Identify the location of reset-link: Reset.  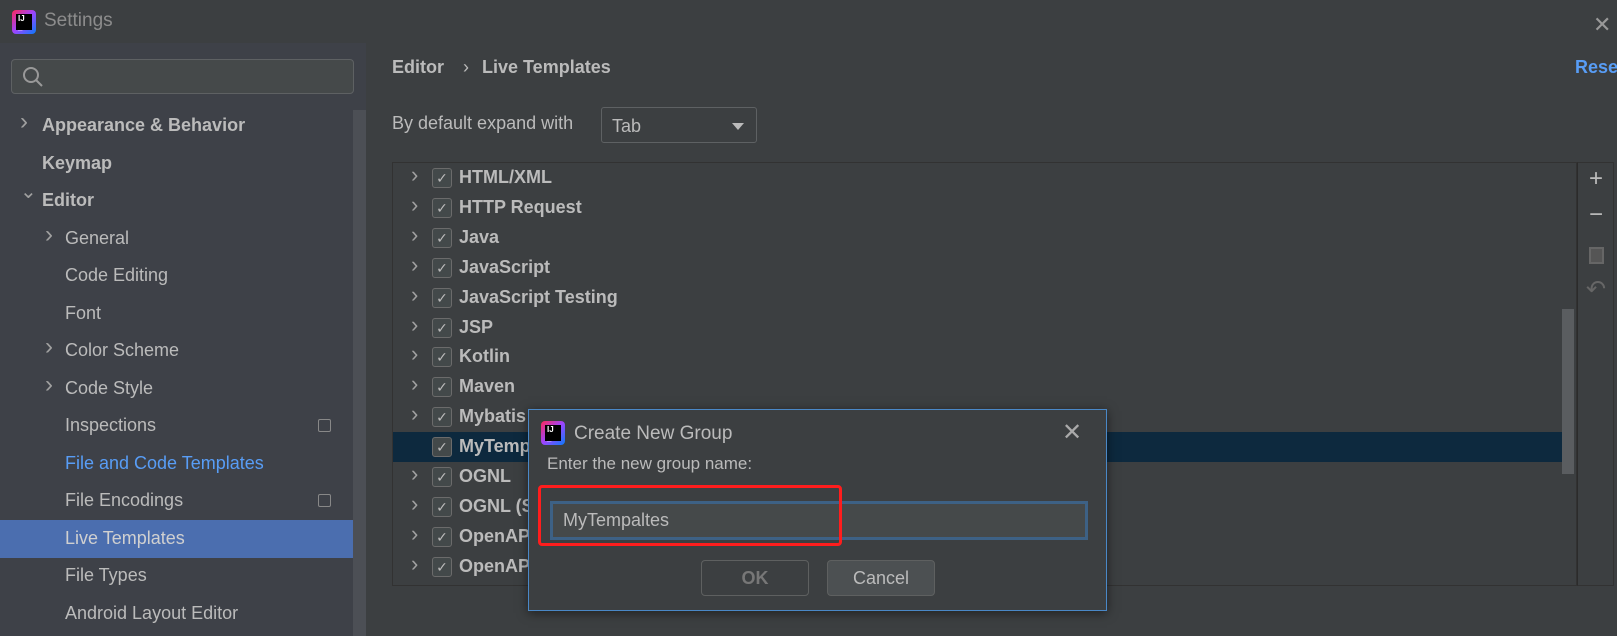
(1596, 67).